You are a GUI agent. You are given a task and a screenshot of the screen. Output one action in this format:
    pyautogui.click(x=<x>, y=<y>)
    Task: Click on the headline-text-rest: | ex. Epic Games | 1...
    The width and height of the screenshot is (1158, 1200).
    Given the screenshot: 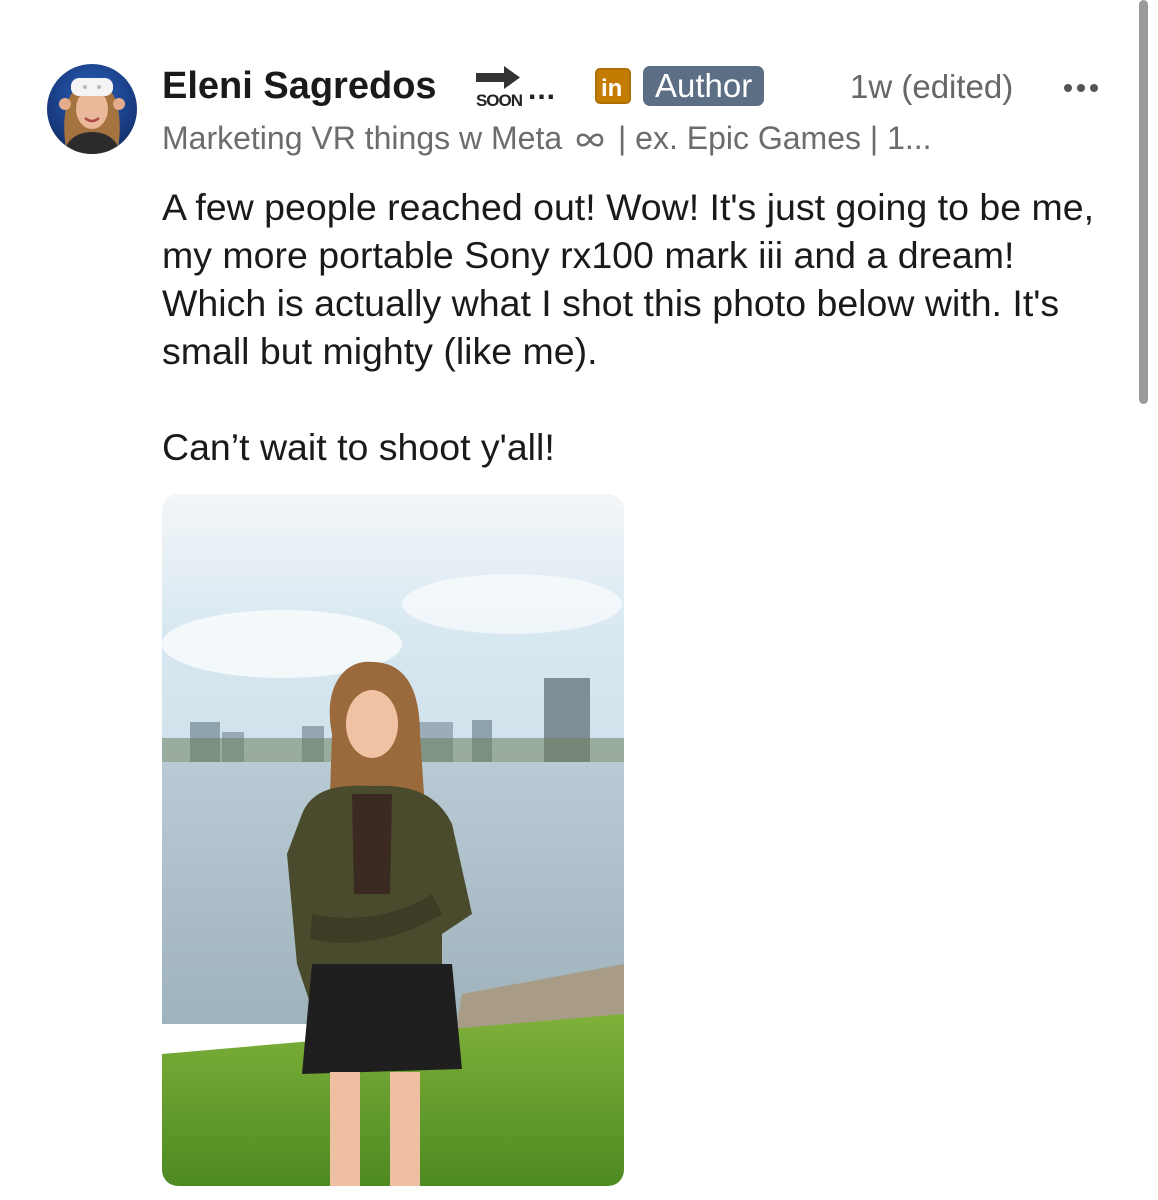 What is the action you would take?
    pyautogui.click(x=774, y=138)
    